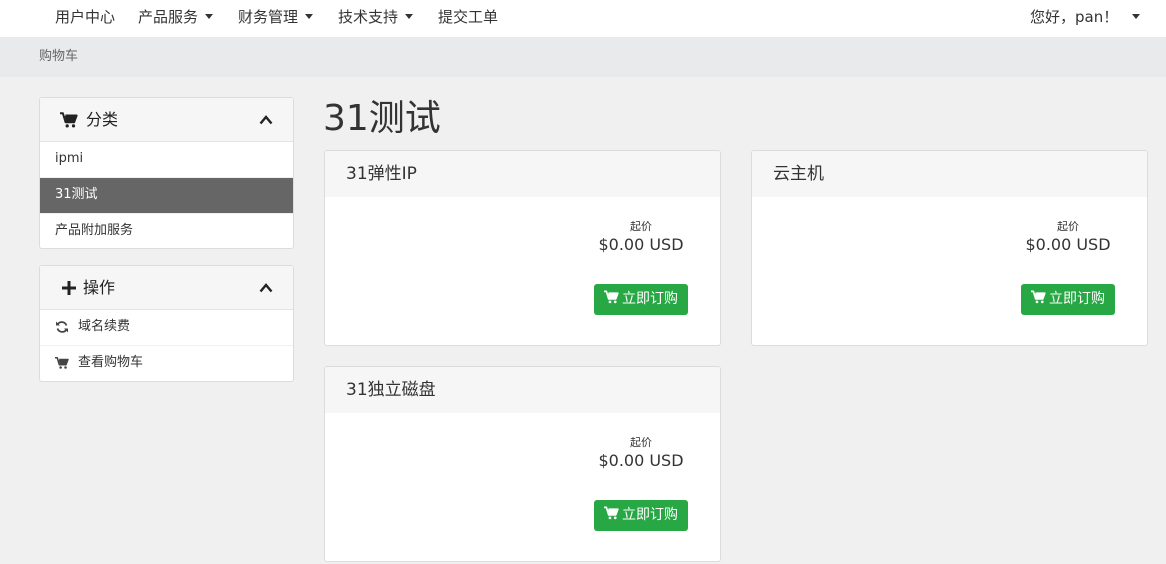  I want to click on product-name: 31独立磁盘, so click(522, 390).